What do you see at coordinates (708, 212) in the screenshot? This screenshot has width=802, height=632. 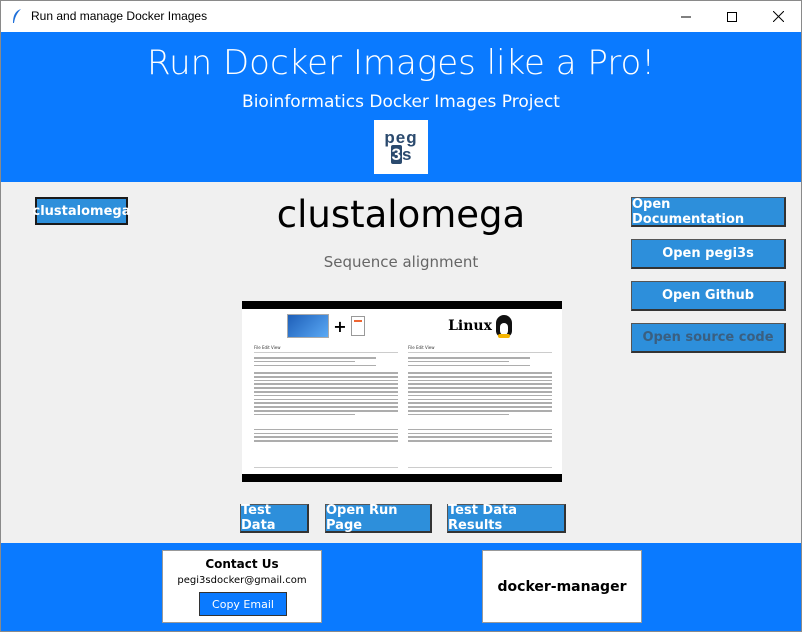 I see `open-documentation-button: Open Documentation` at bounding box center [708, 212].